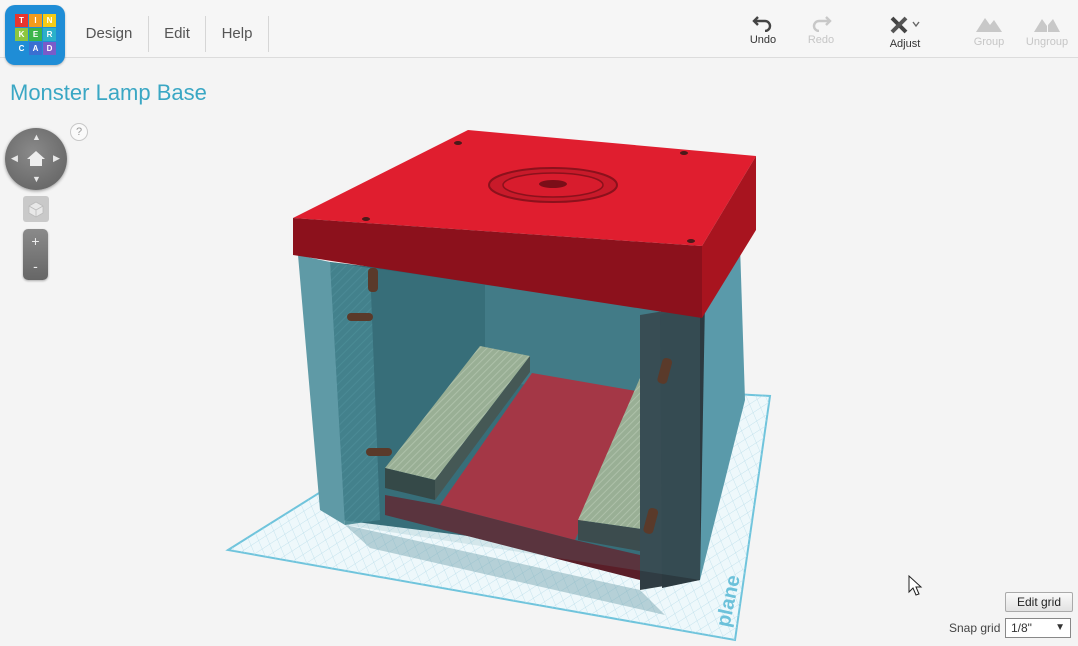  I want to click on edit-grid-button: Edit grid, so click(1039, 602).